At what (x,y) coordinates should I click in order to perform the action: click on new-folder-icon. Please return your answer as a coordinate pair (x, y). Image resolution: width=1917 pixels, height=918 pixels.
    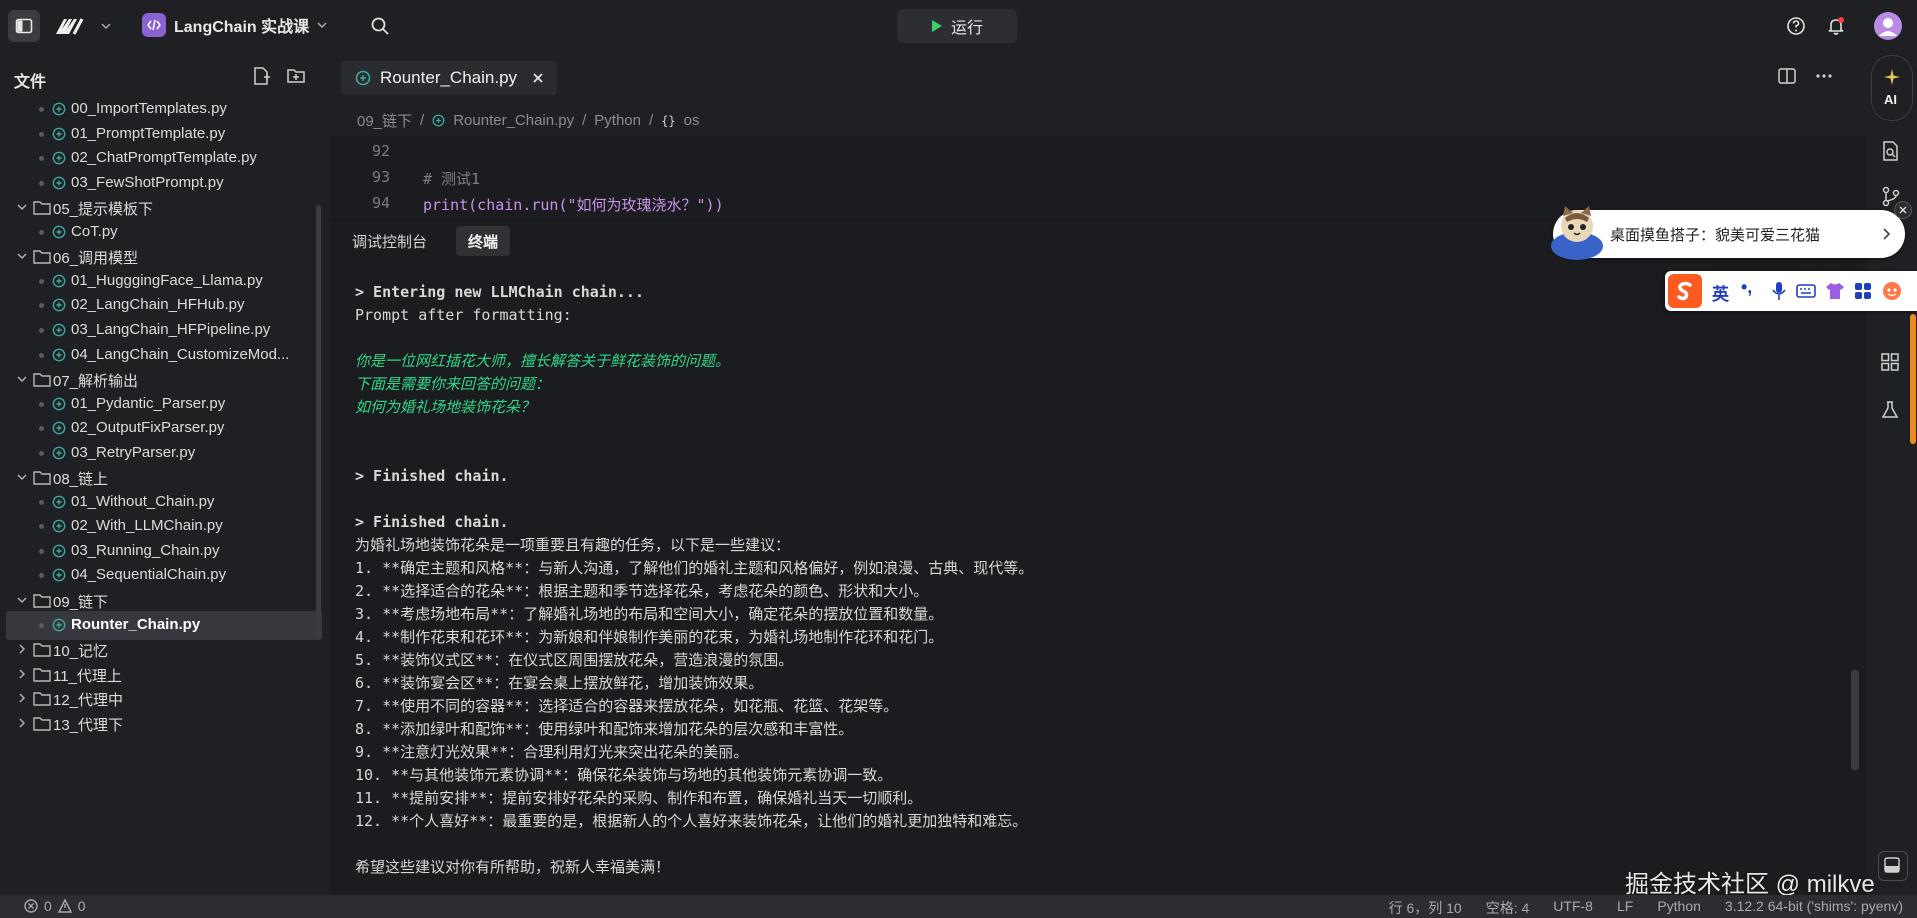
    Looking at the image, I should click on (297, 77).